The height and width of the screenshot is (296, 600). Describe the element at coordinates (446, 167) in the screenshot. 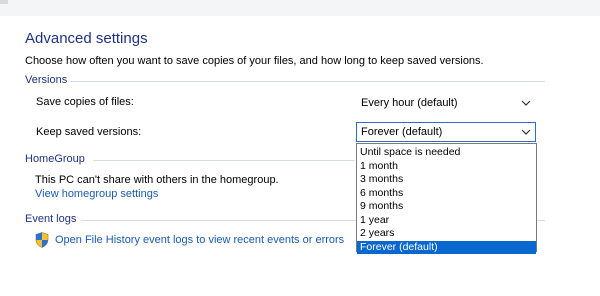

I see `dropdown-option: 1 month` at that location.